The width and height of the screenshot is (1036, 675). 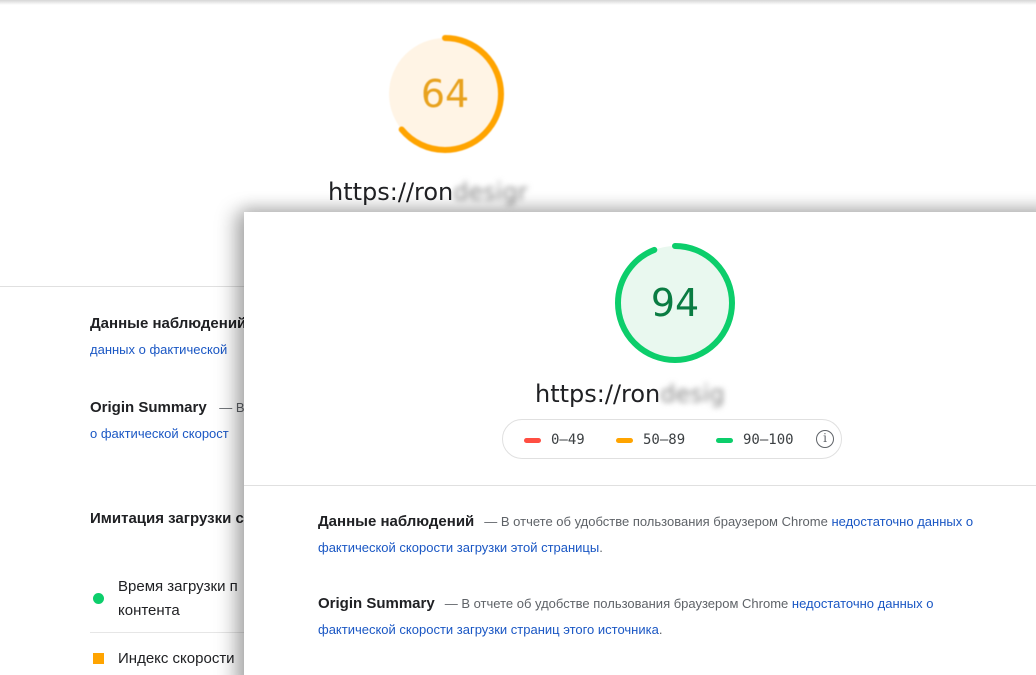 What do you see at coordinates (660, 629) in the screenshot?
I see `origin-summary-end: .` at bounding box center [660, 629].